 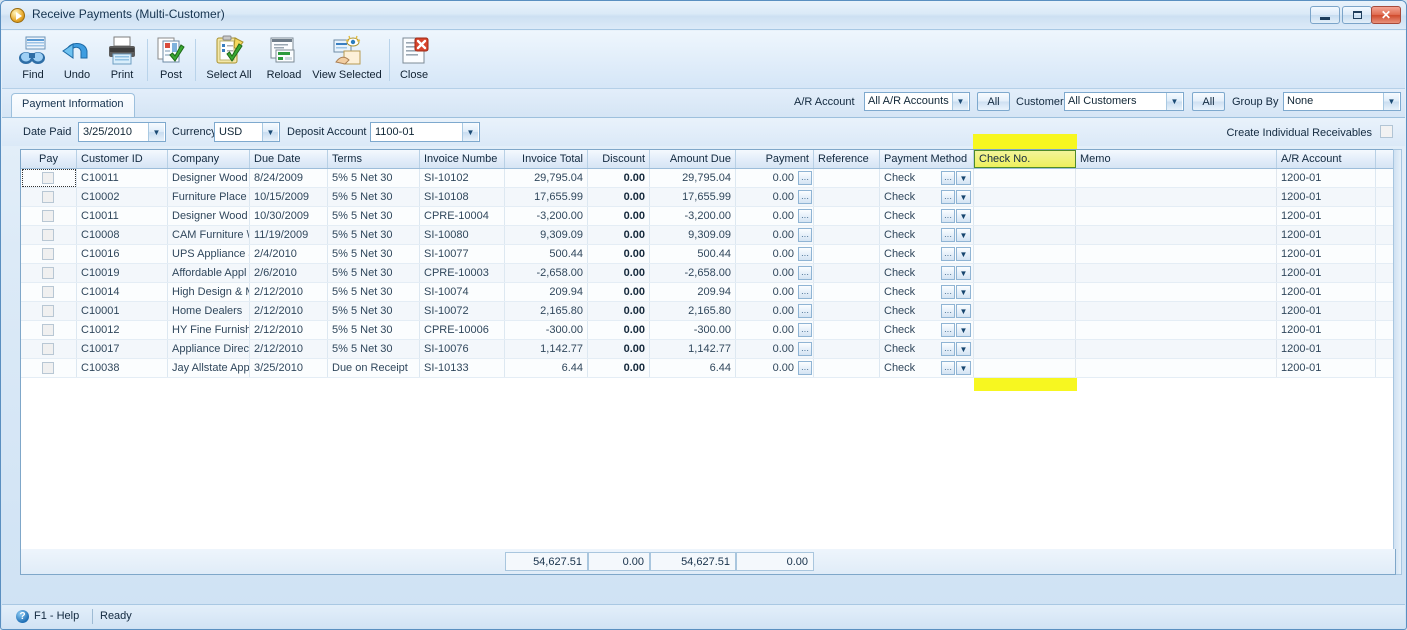 I want to click on cell-amount-due: 2,165.80, so click(x=693, y=311).